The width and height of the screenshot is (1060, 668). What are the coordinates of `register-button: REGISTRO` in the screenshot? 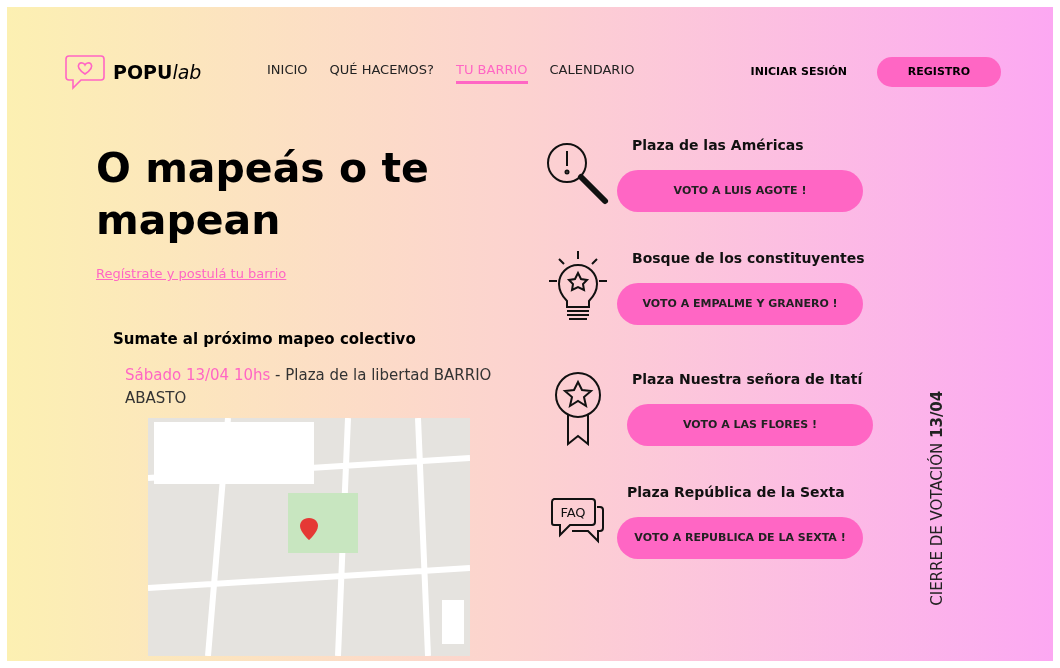 It's located at (939, 72).